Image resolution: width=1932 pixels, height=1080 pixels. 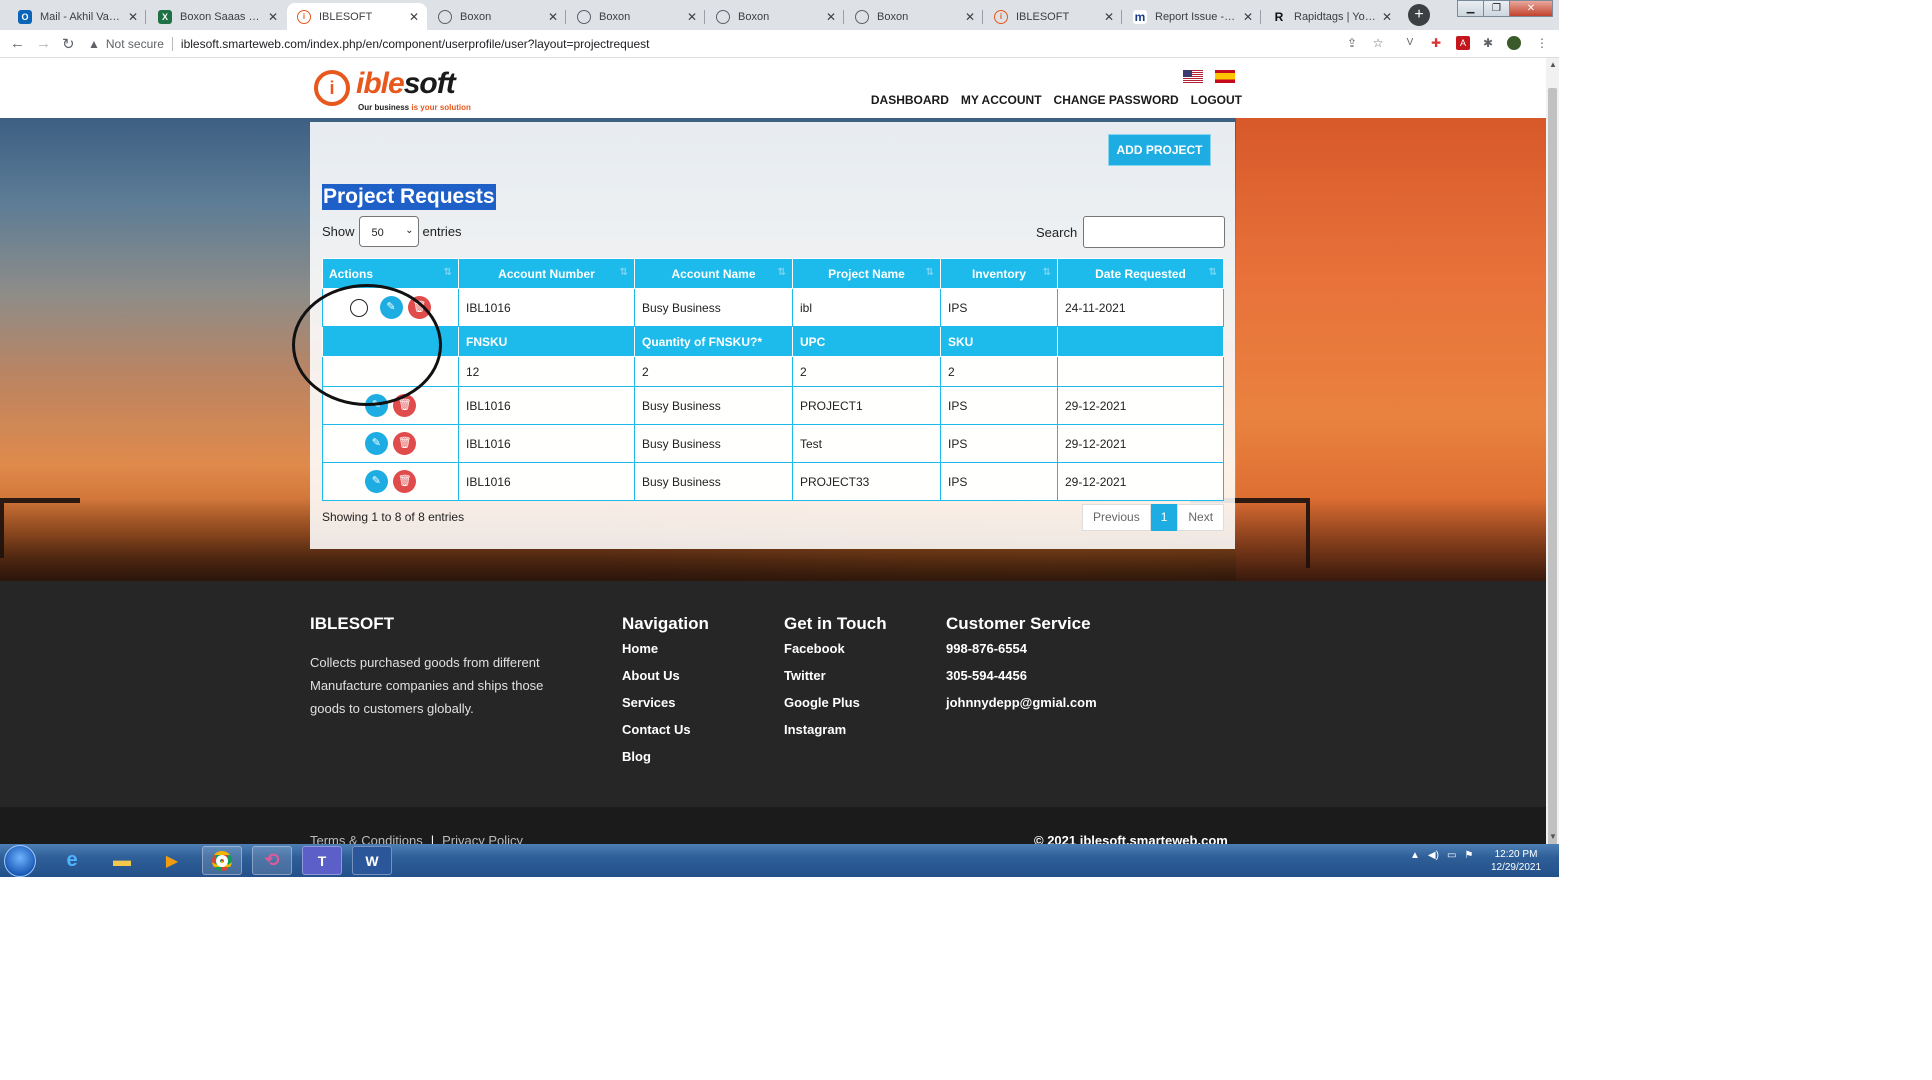 What do you see at coordinates (1542, 43) in the screenshot?
I see `menu-icon: ⋮` at bounding box center [1542, 43].